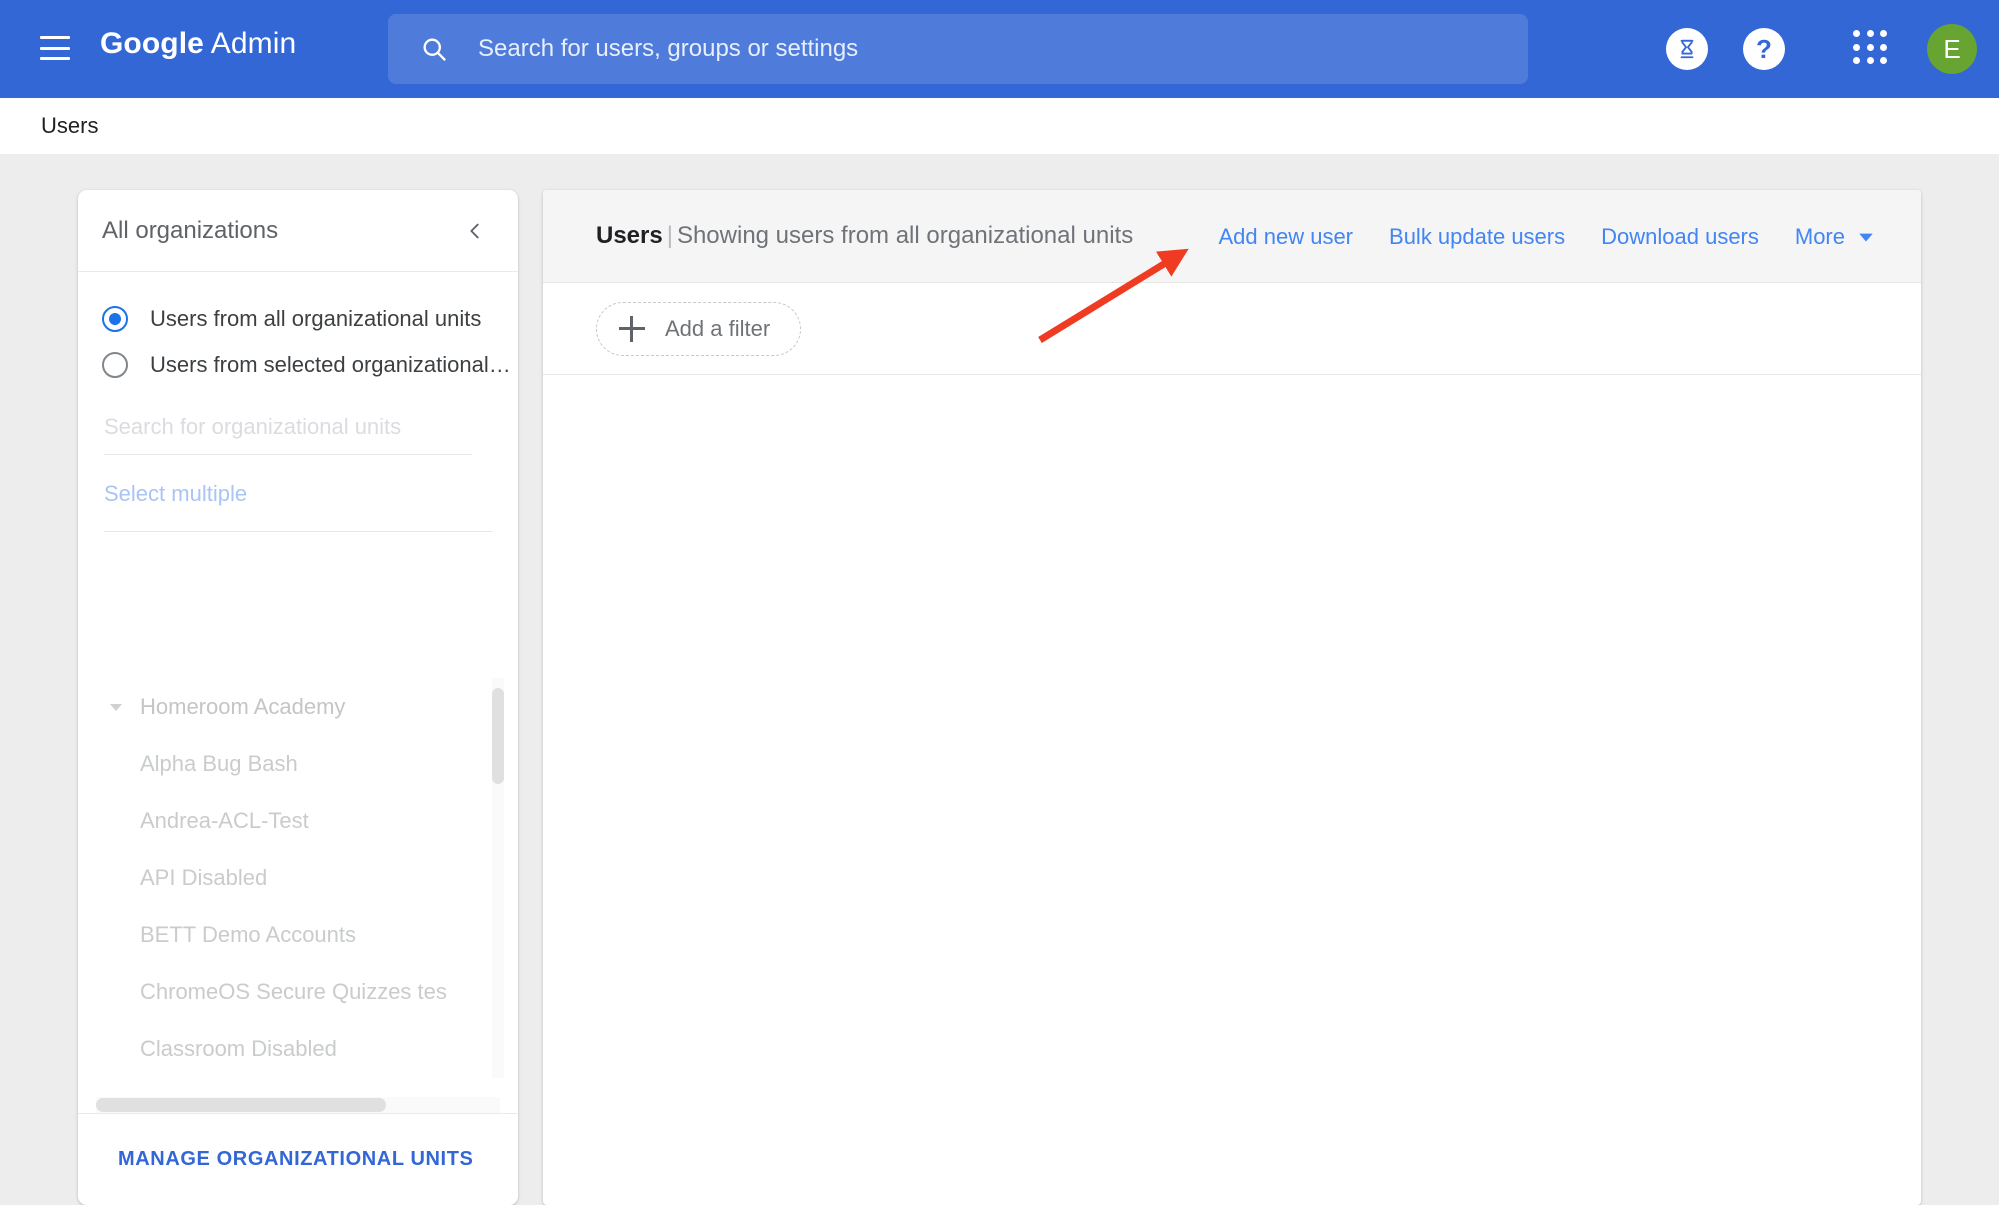  I want to click on help-icon: ?, so click(1764, 49).